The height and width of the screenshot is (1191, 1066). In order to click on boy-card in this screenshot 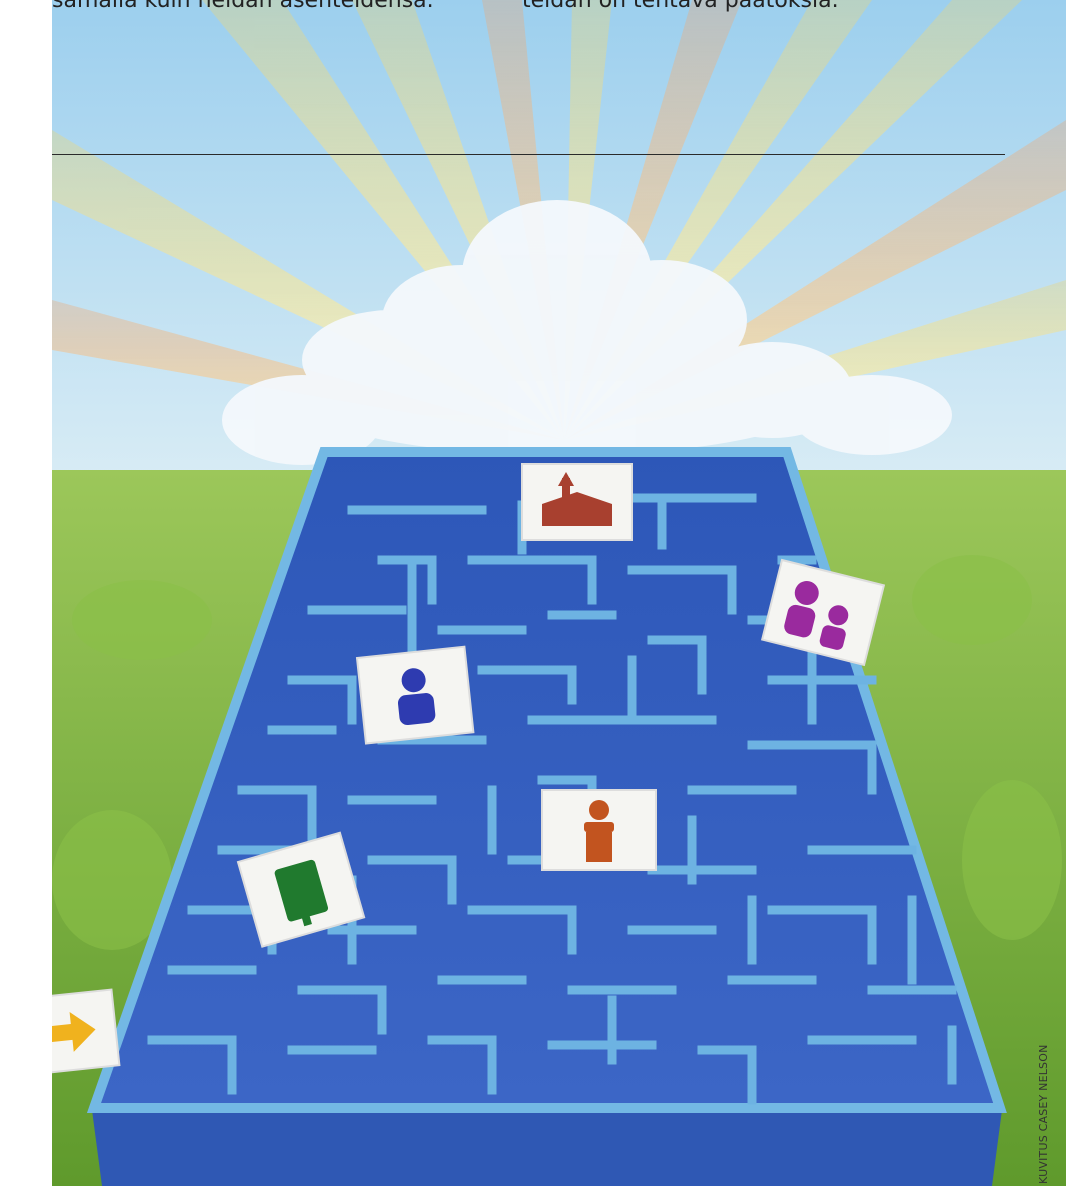, I will do `click(415, 695)`.